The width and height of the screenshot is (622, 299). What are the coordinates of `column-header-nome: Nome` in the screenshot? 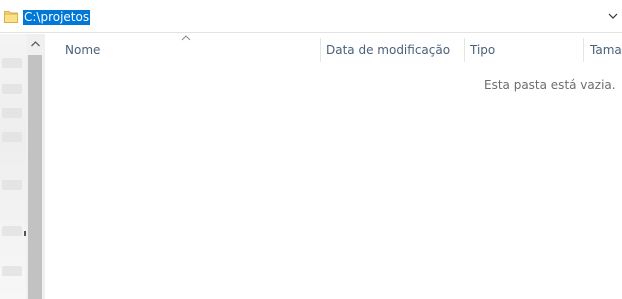 It's located at (190, 50).